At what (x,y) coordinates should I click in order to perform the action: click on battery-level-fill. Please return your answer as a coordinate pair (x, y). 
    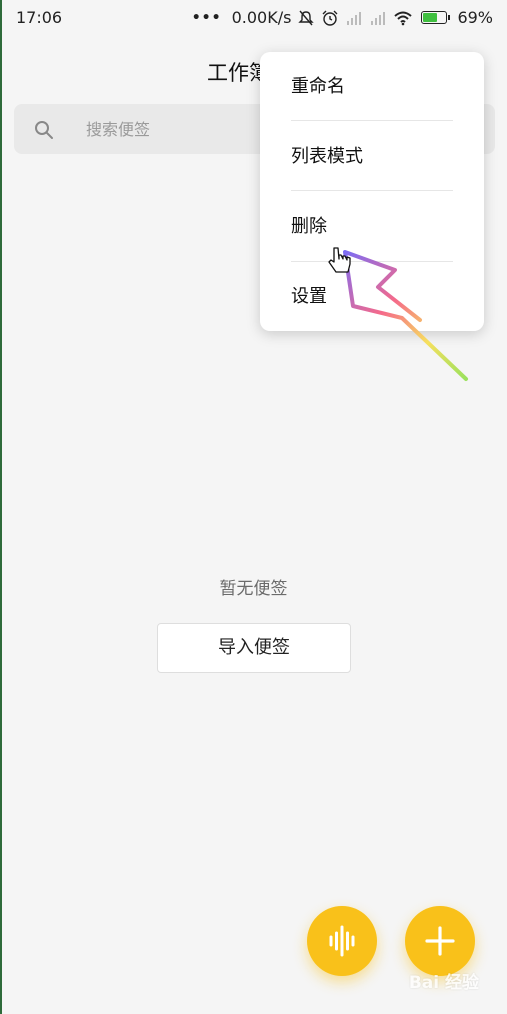
    Looking at the image, I should click on (430, 17).